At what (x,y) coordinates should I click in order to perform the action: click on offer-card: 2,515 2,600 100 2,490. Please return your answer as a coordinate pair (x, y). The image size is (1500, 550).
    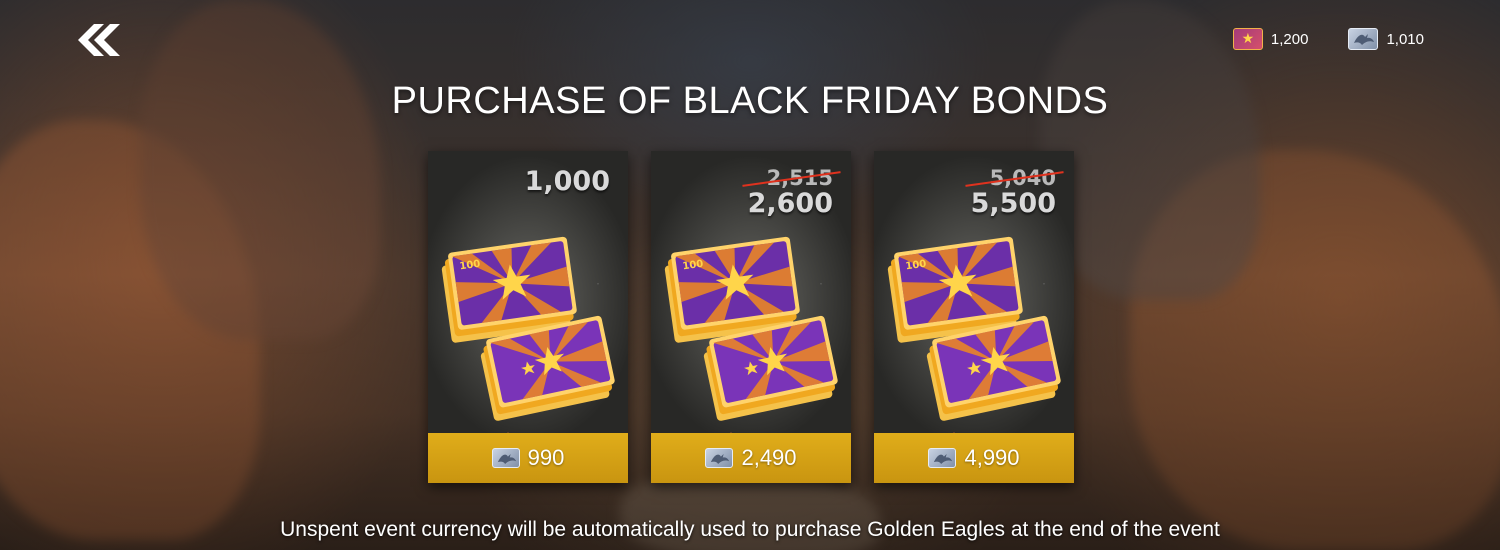
    Looking at the image, I should click on (751, 317).